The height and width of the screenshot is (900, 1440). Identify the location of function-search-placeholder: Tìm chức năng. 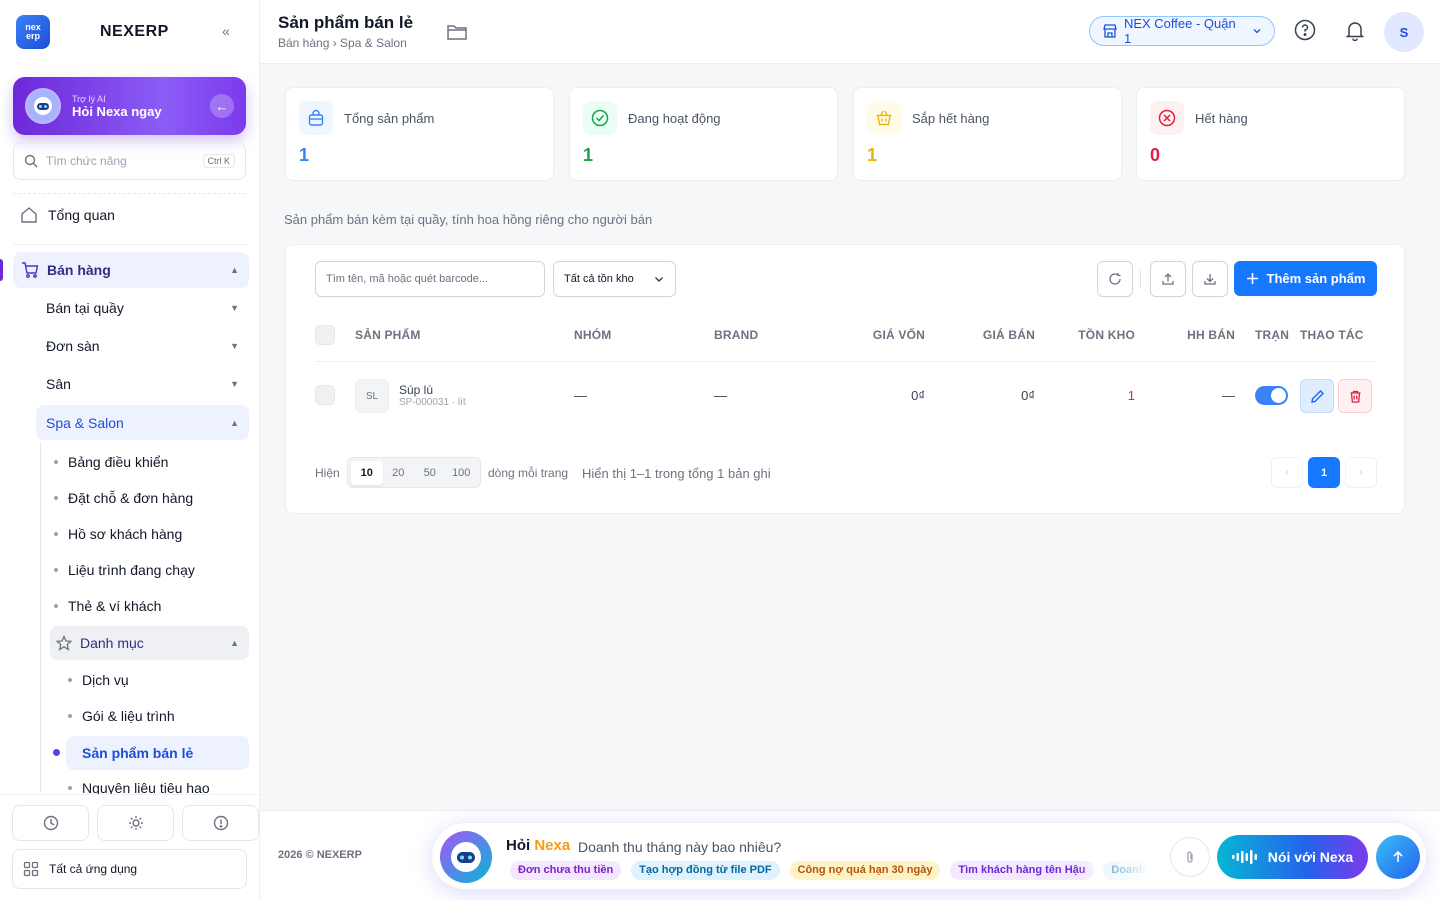
(86, 161).